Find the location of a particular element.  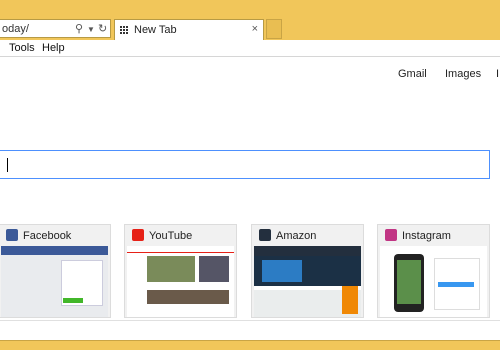

tile-title: Instagram is located at coordinates (426, 236).